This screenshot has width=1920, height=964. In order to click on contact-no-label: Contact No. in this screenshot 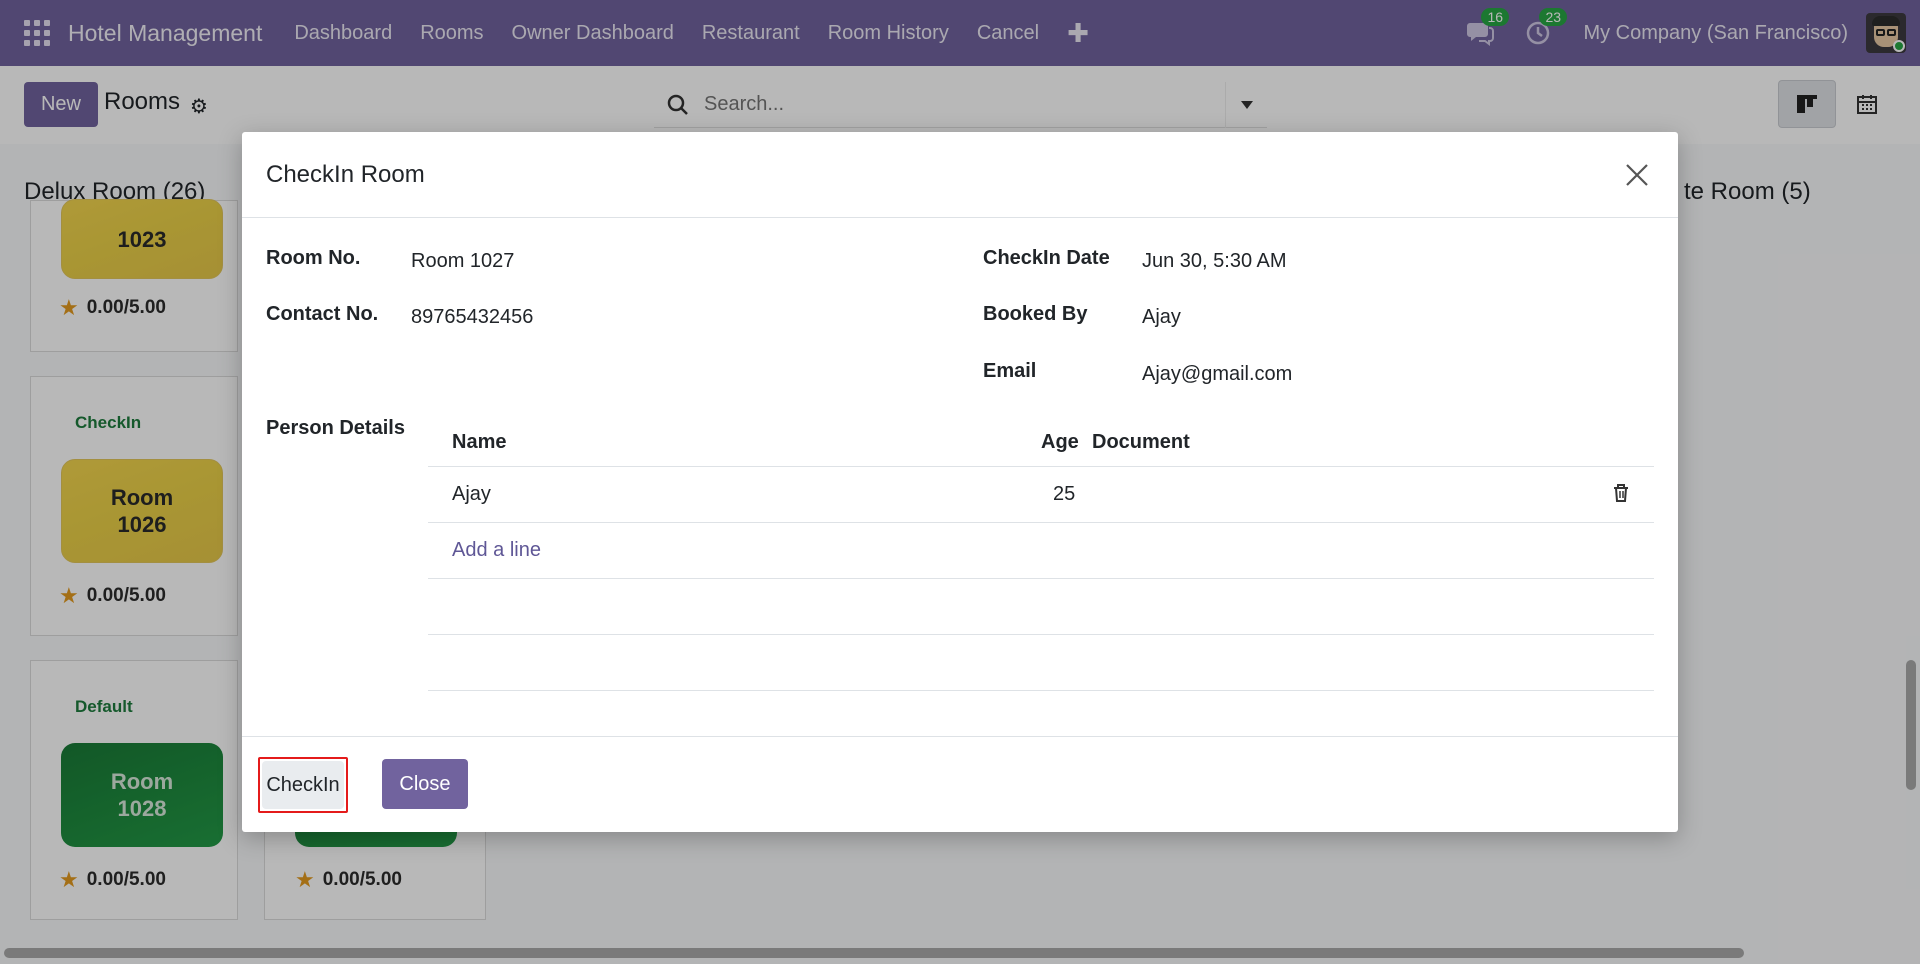, I will do `click(322, 314)`.